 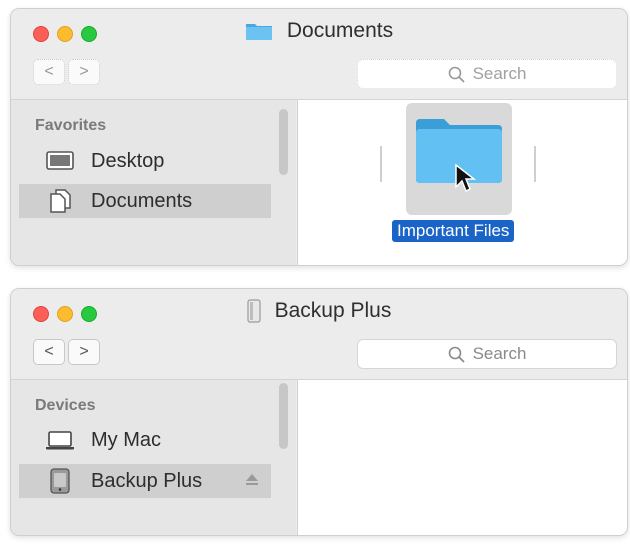 What do you see at coordinates (153, 182) in the screenshot?
I see `sidebar: Favorites Desktop Documents` at bounding box center [153, 182].